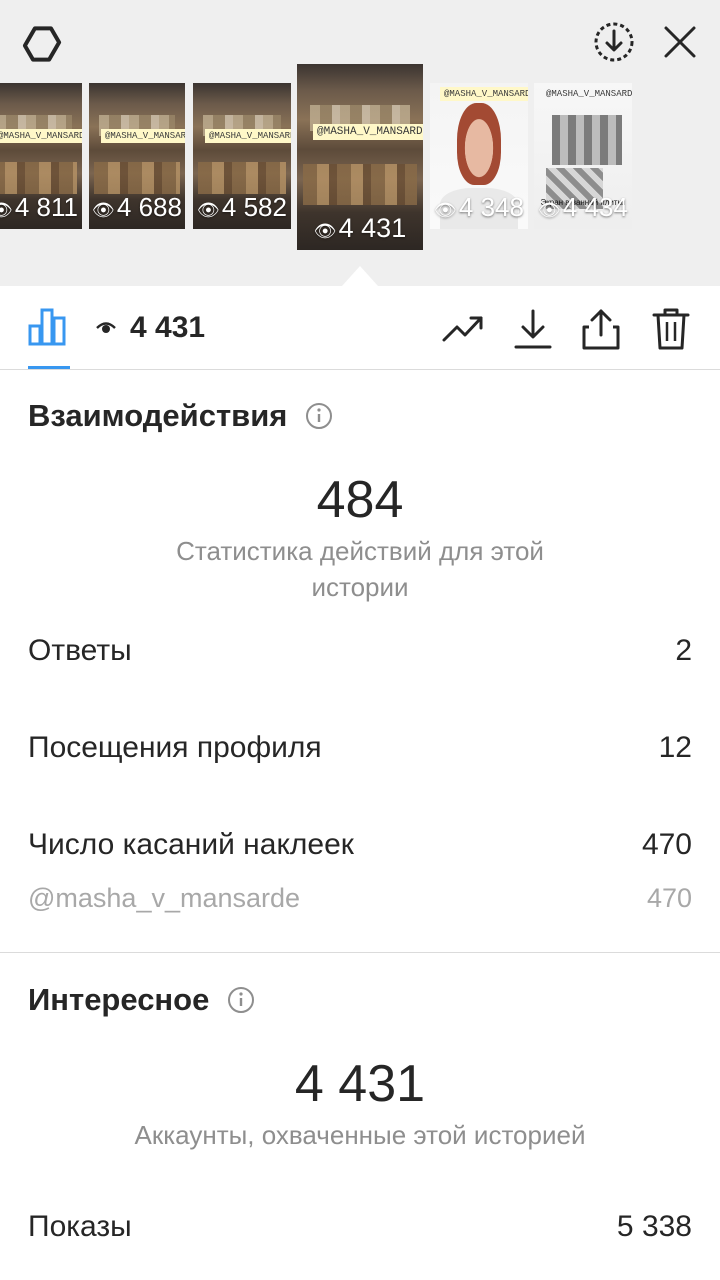 The height and width of the screenshot is (1280, 720). I want to click on discovery-section-title: Интересное, so click(141, 1000).